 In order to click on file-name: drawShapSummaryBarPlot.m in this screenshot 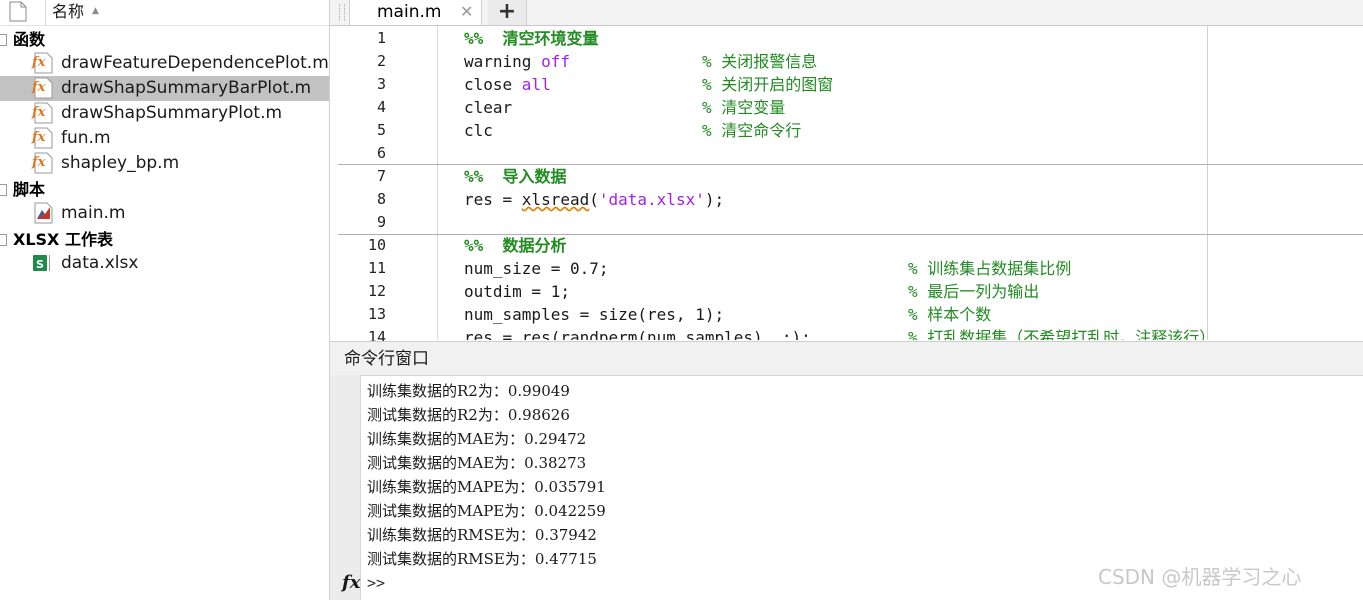, I will do `click(186, 88)`.